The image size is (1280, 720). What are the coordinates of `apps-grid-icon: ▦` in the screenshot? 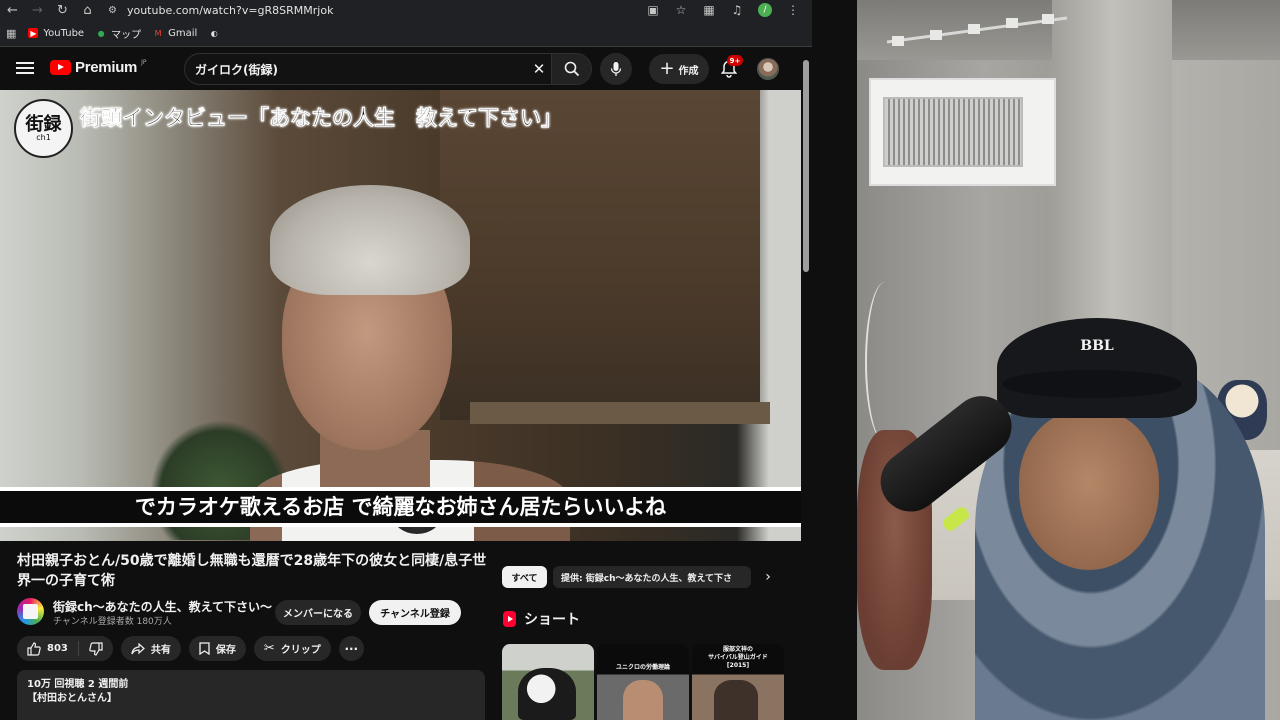 It's located at (11, 33).